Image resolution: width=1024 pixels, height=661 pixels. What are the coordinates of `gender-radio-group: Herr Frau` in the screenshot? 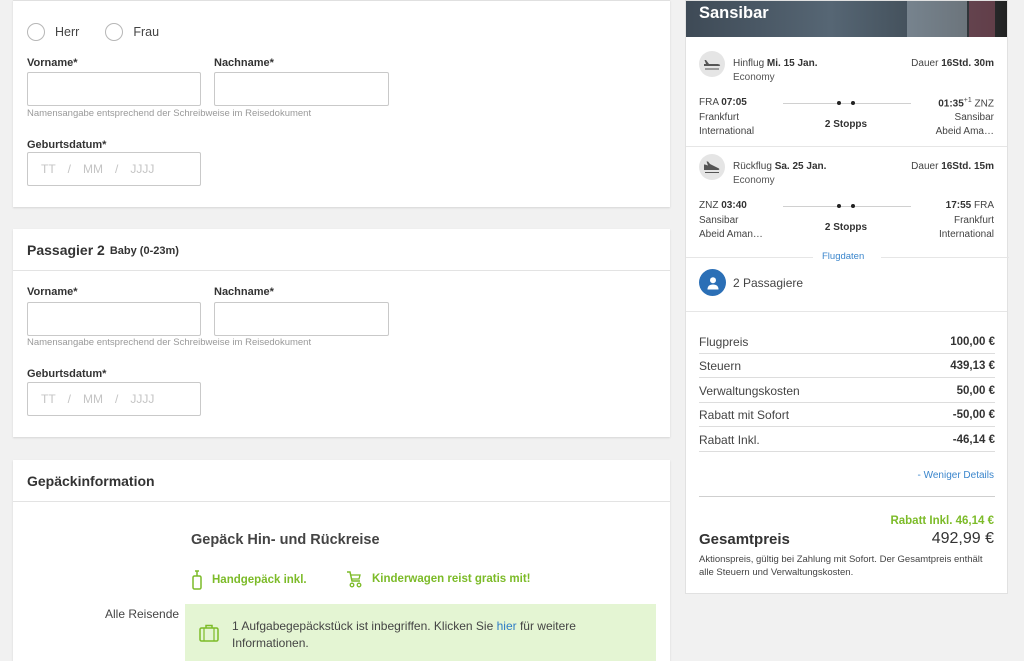 It's located at (106, 32).